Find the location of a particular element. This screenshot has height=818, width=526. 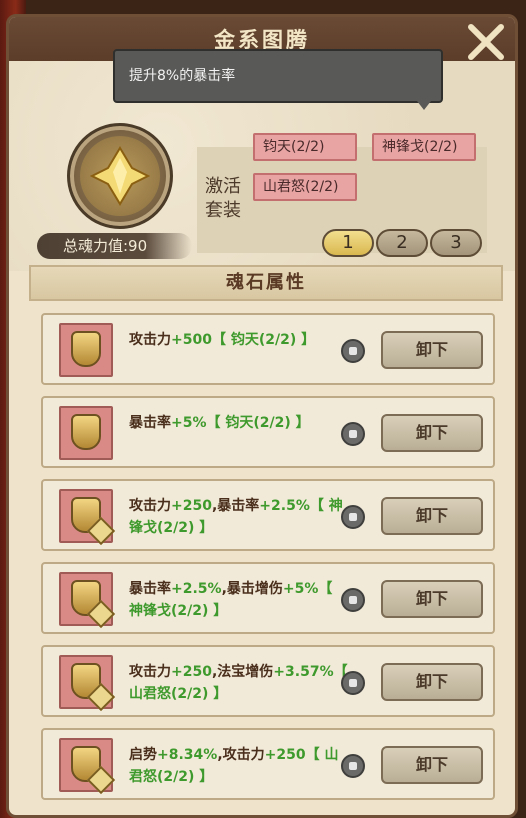

attribute-description: 攻击力+250,法宝增伤+3.57%【 山君怒(2/2) 】 is located at coordinates (239, 683).